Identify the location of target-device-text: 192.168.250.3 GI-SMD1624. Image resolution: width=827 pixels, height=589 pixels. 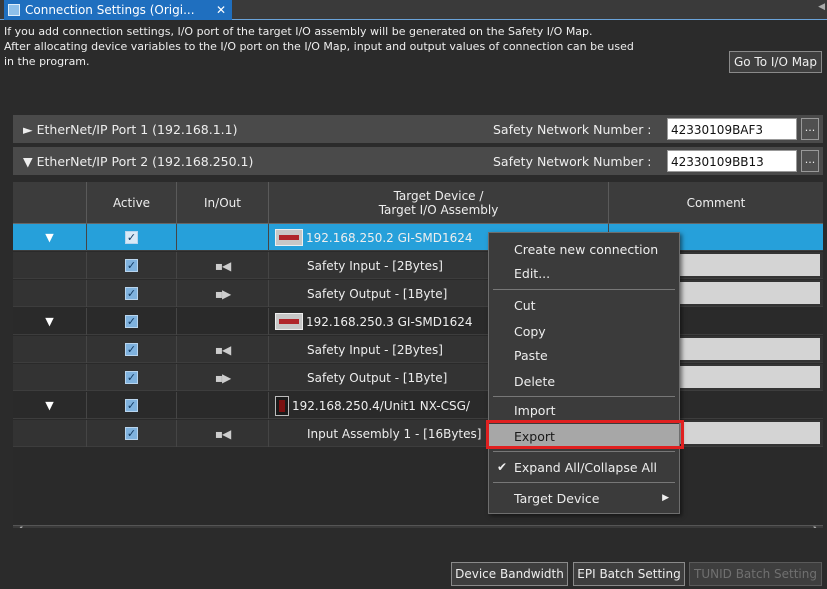
(389, 321).